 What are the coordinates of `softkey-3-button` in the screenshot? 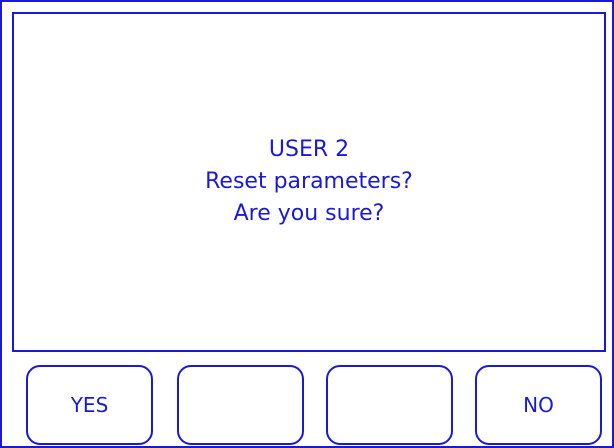 It's located at (389, 405).